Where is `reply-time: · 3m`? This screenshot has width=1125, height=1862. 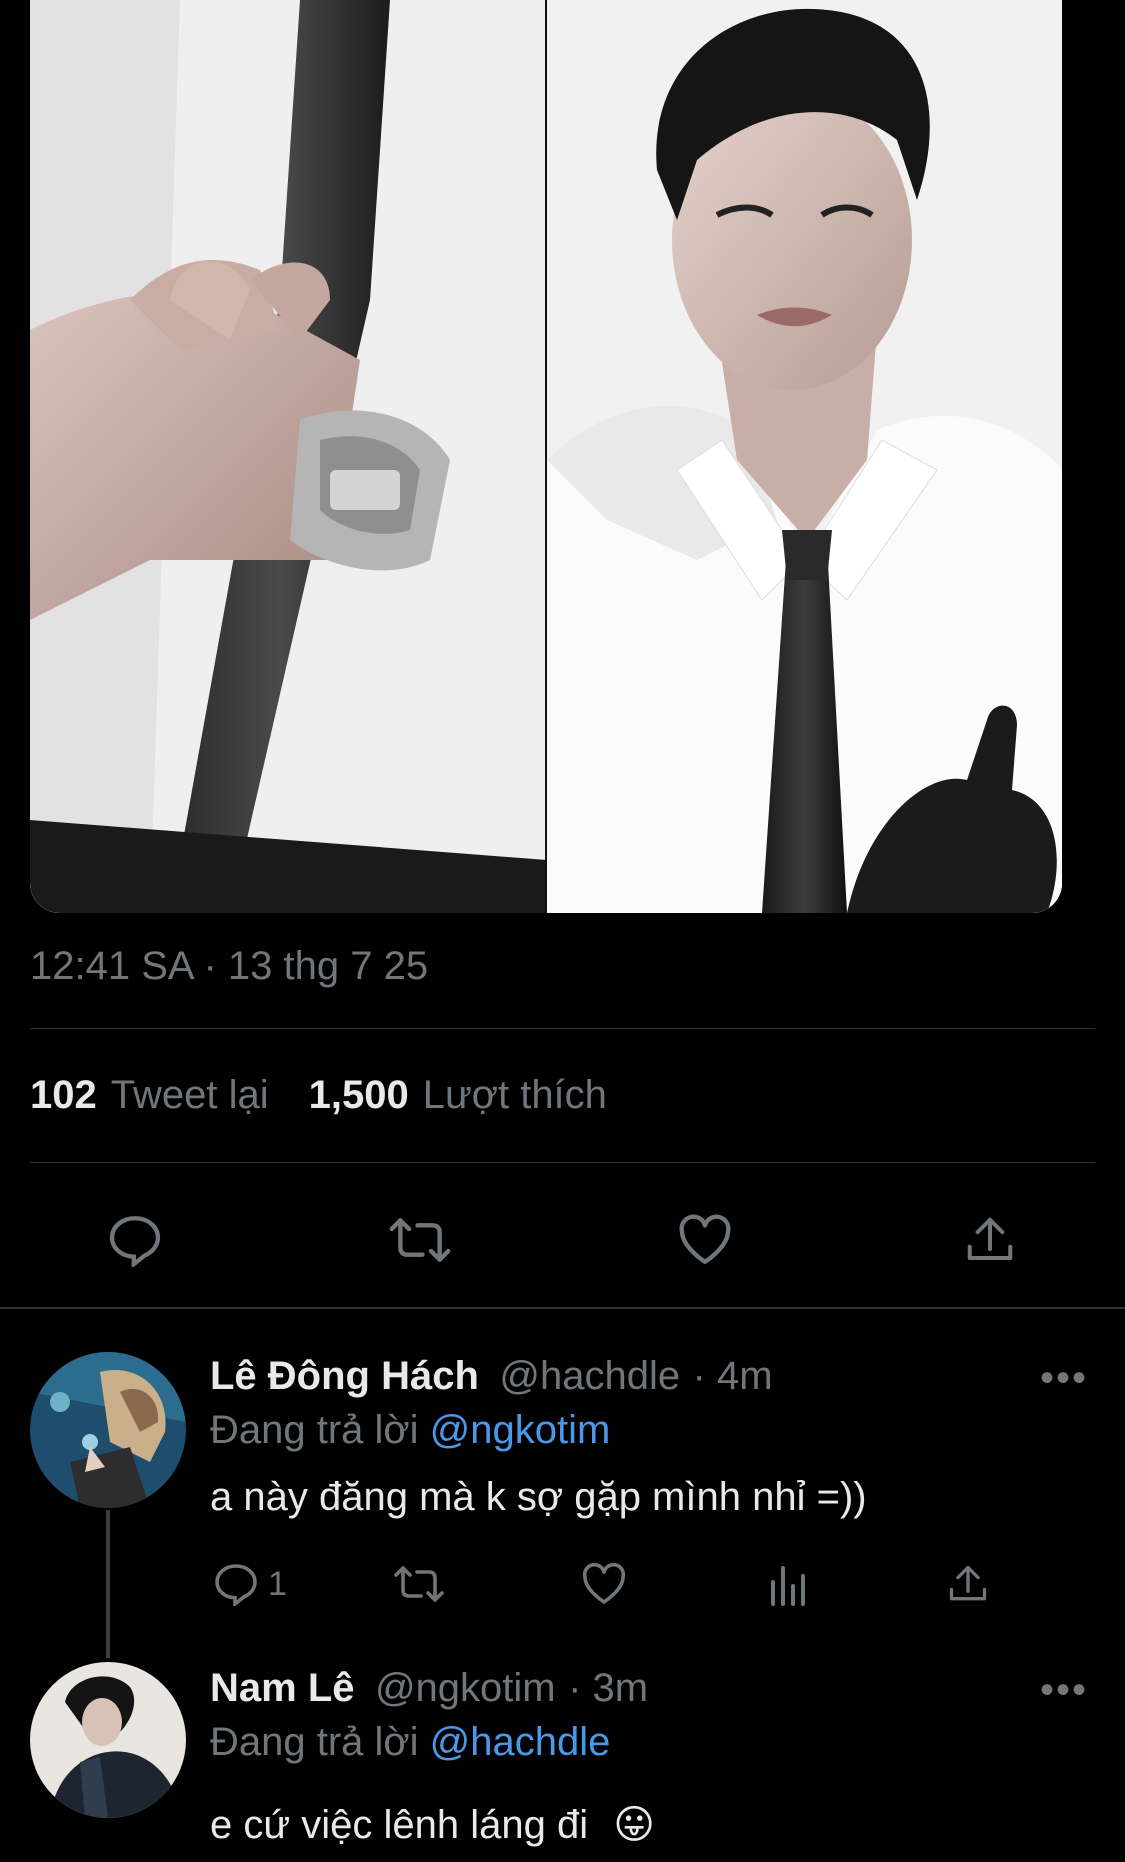
reply-time: · 3m is located at coordinates (608, 1688).